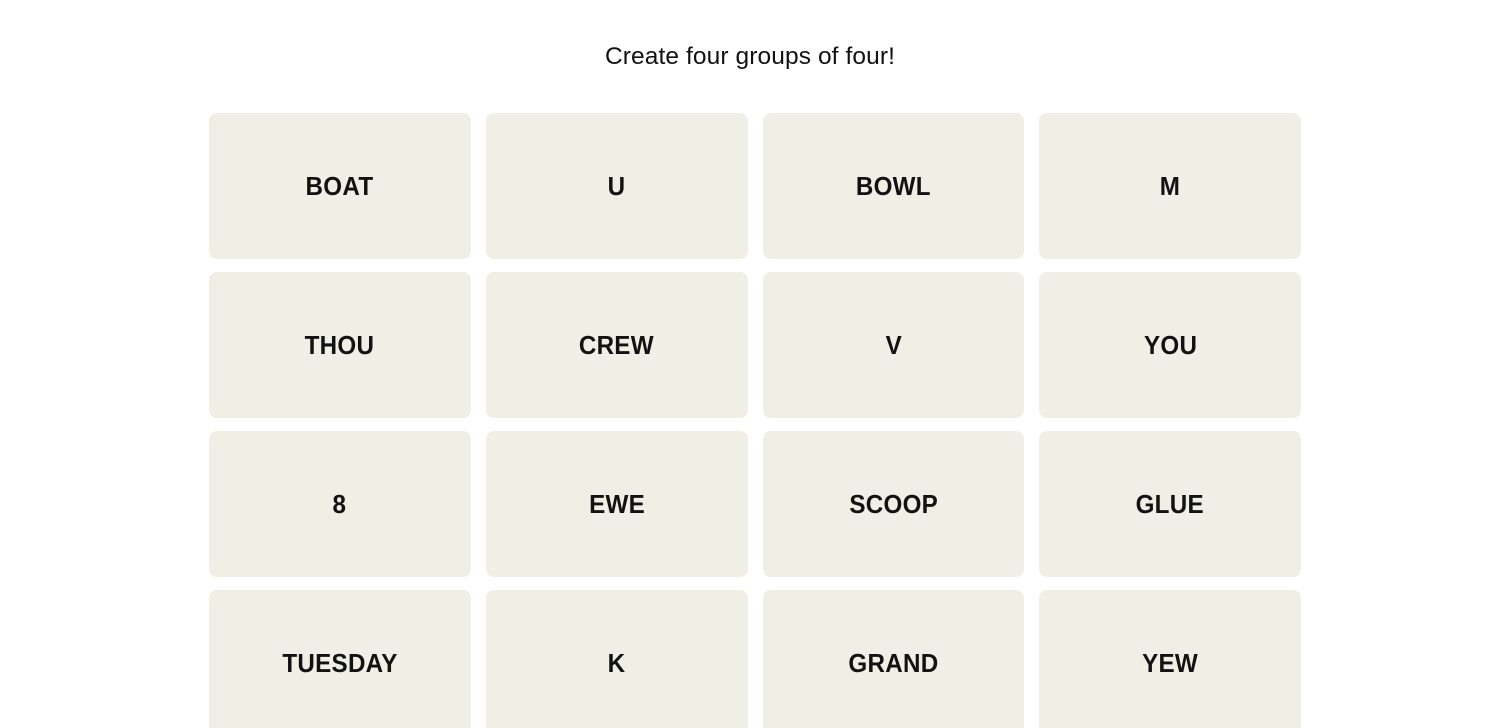 This screenshot has width=1500, height=728. I want to click on tile-4: THOU, so click(340, 345).